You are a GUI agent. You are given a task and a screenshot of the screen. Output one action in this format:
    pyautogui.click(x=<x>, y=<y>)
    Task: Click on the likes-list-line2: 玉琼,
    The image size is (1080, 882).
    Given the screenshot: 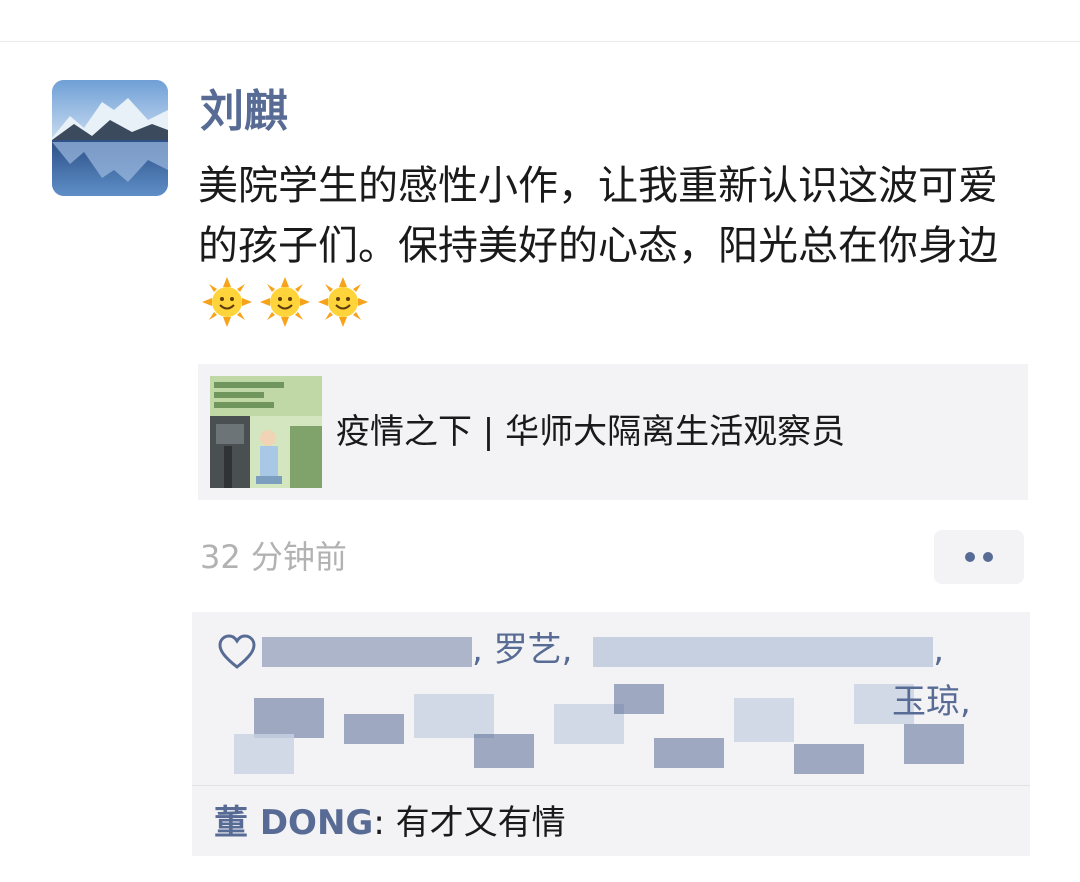 What is the action you would take?
    pyautogui.click(x=957, y=702)
    